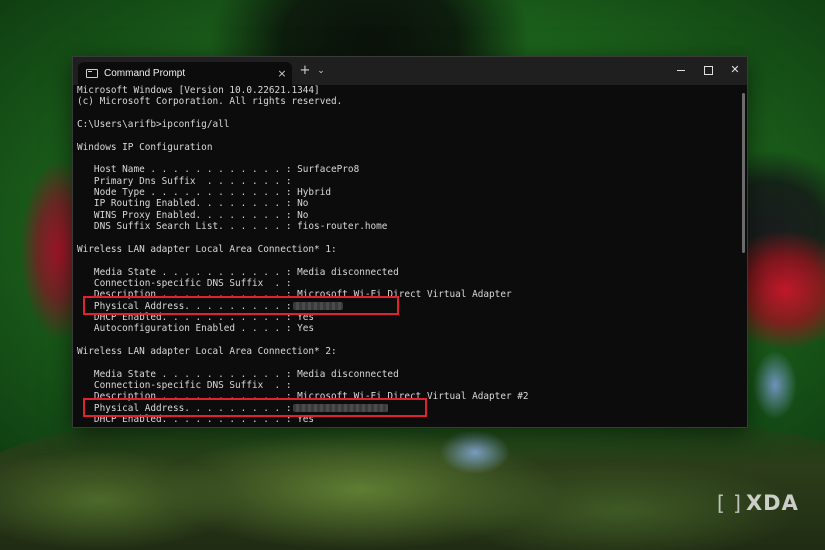 The width and height of the screenshot is (825, 550). What do you see at coordinates (305, 71) in the screenshot?
I see `new-tab-button: +` at bounding box center [305, 71].